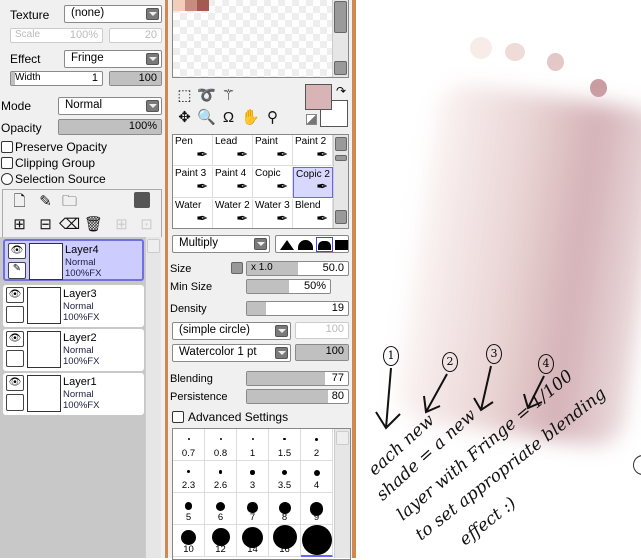 This screenshot has height=560, width=641. I want to click on rect-select-icon: ⬚, so click(184, 95).